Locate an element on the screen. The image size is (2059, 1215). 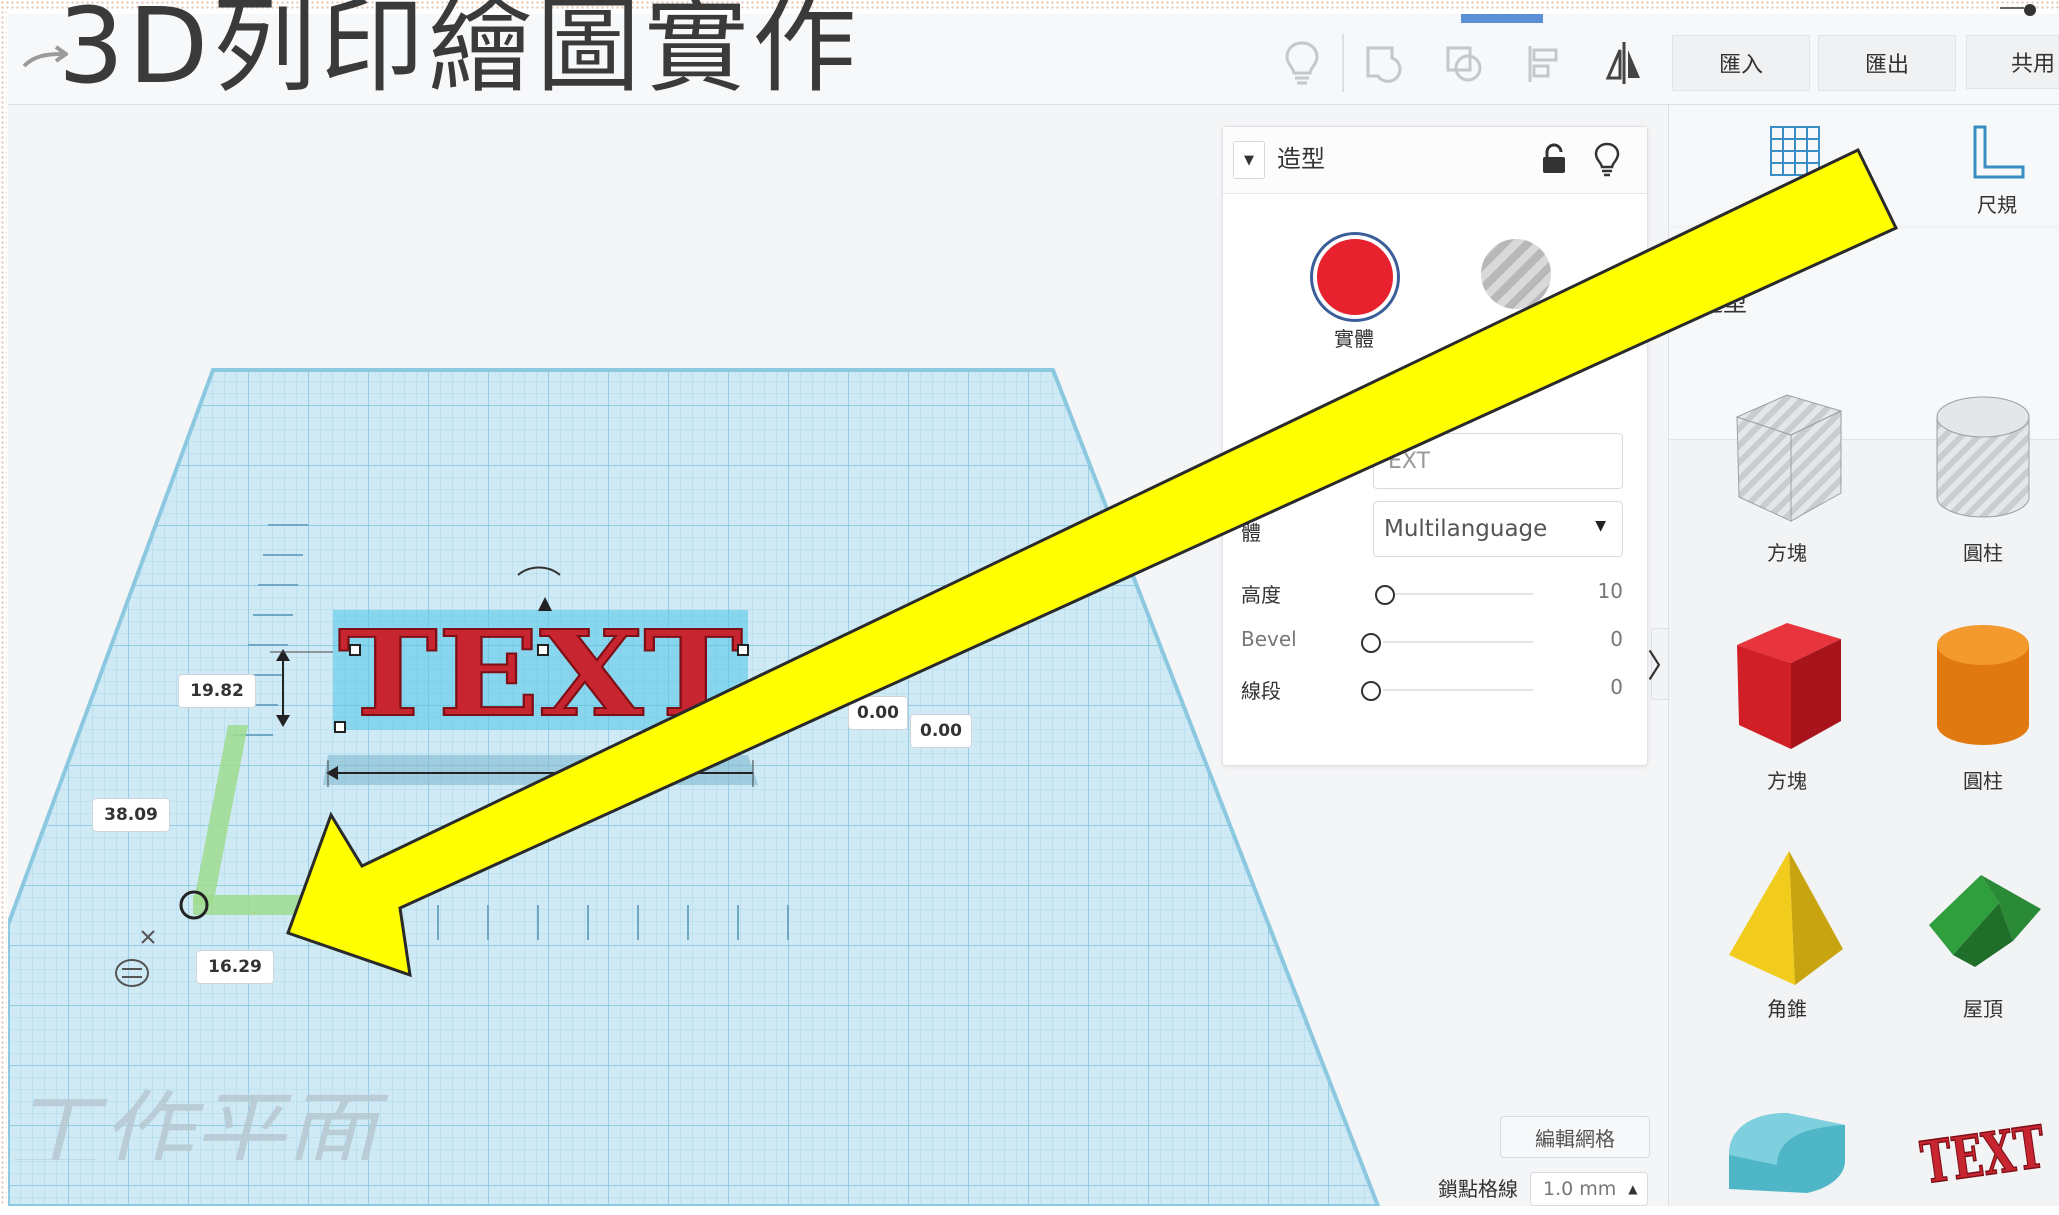
round-roof-shape is located at coordinates (1787, 1140).